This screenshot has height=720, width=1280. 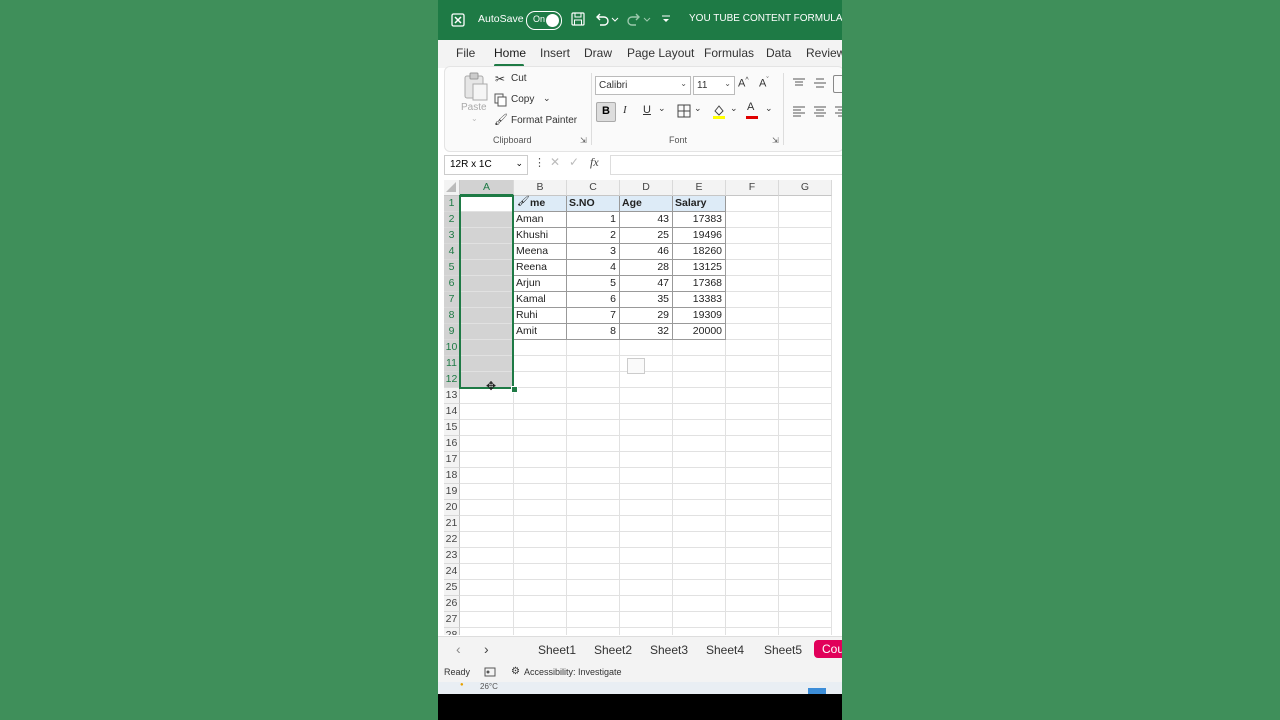 What do you see at coordinates (699, 268) in the screenshot?
I see `table-cell: 13125` at bounding box center [699, 268].